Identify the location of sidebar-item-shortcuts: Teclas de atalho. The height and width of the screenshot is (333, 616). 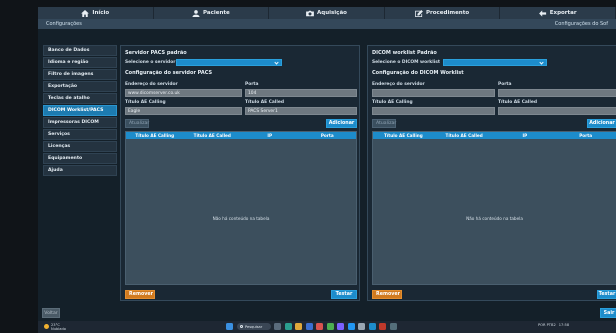
(80, 98).